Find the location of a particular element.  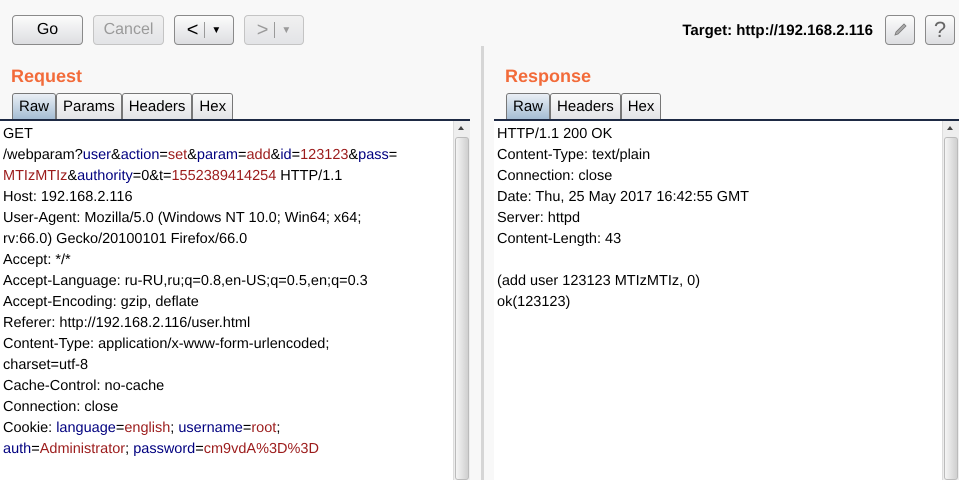

response-line: Content-Length: 43 is located at coordinates (559, 239).